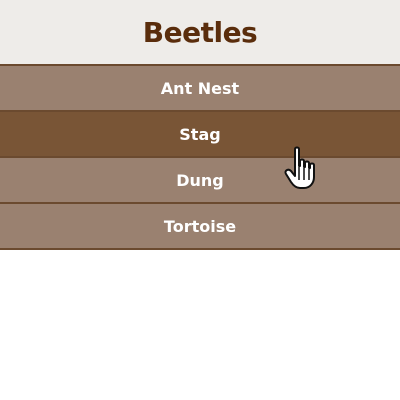 The height and width of the screenshot is (400, 400). I want to click on hand-pointer-icon, so click(299, 167).